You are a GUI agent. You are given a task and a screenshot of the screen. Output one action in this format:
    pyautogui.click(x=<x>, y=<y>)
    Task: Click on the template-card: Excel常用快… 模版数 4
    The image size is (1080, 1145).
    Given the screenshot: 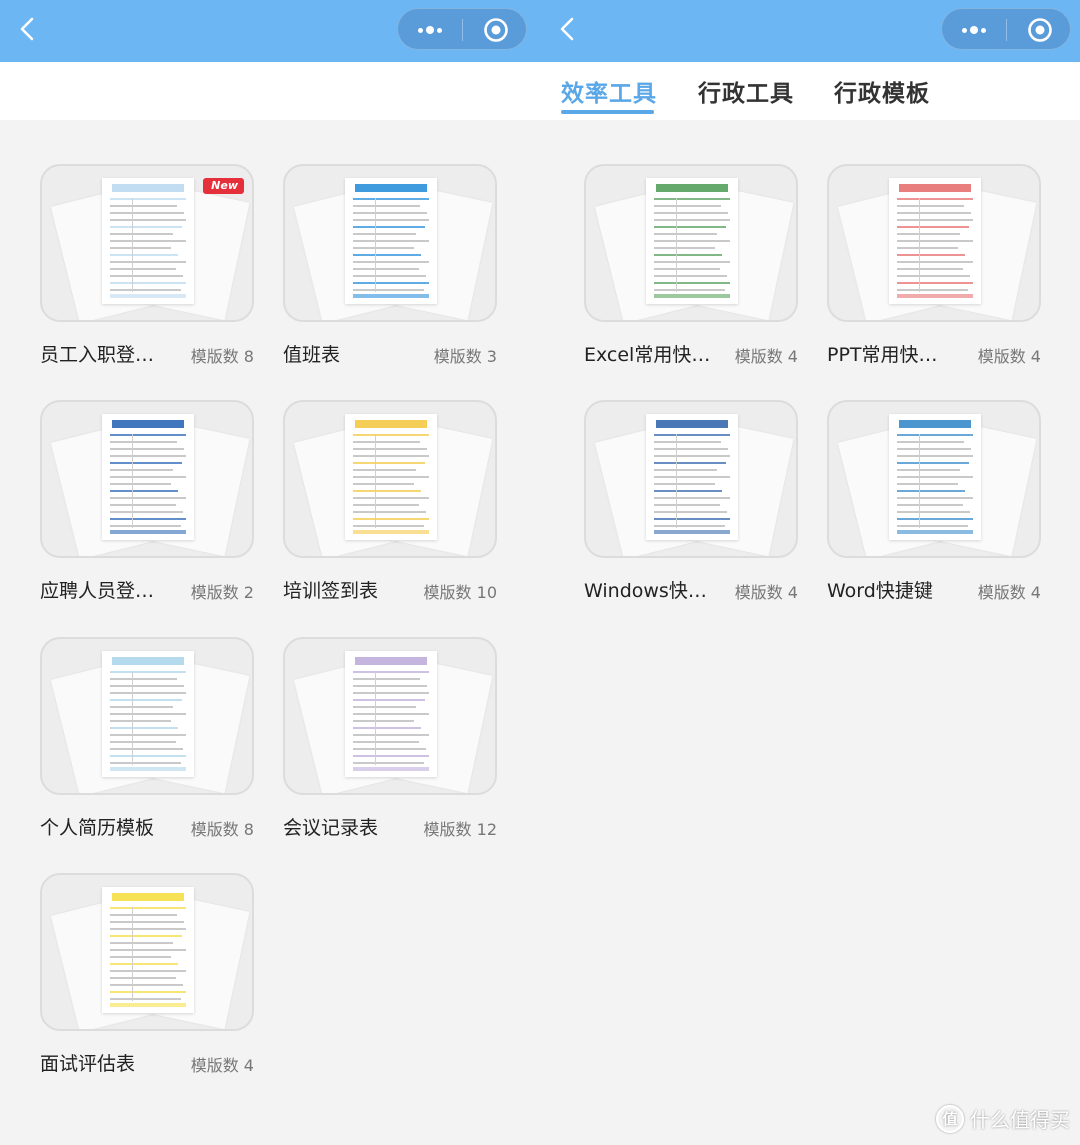 What is the action you would take?
    pyautogui.click(x=691, y=275)
    